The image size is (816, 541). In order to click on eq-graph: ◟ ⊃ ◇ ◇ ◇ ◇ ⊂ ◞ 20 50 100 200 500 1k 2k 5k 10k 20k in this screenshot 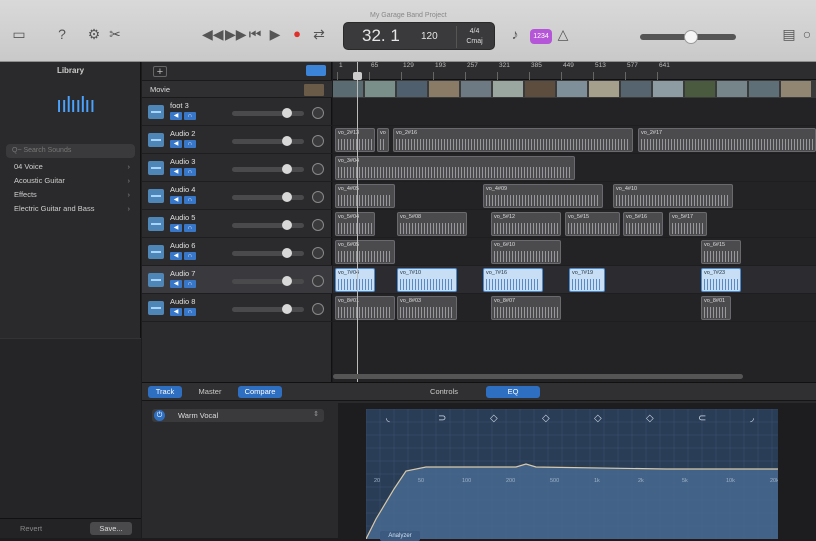, I will do `click(572, 474)`.